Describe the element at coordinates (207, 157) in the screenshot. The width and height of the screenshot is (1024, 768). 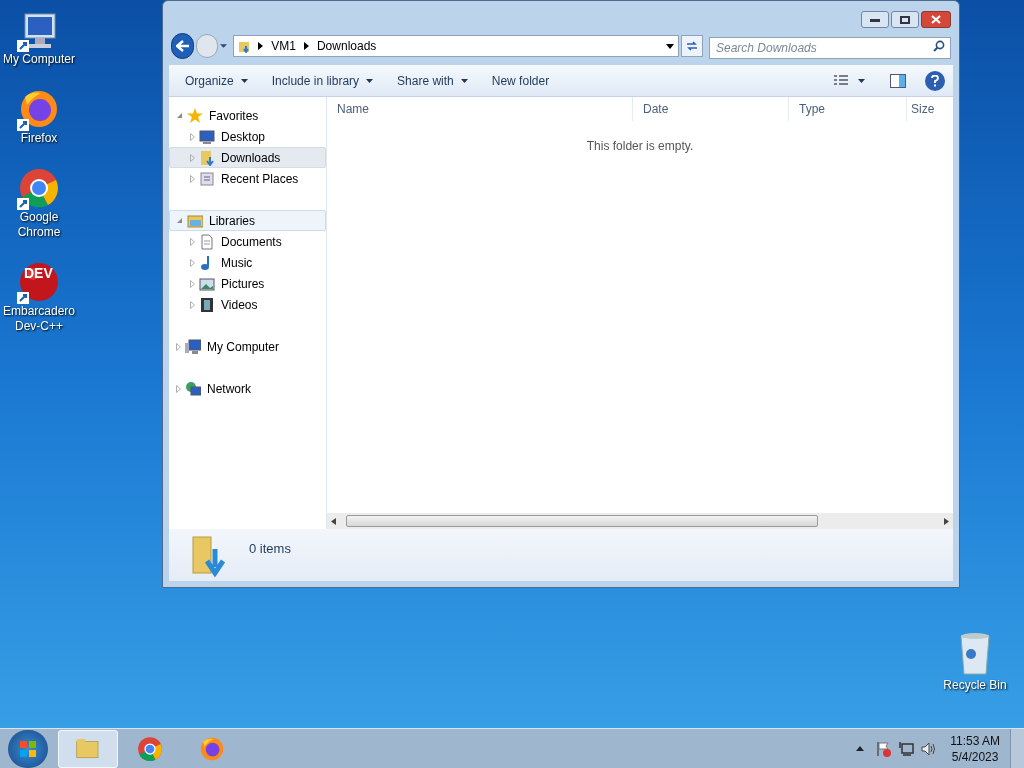
I see `folder-icon` at that location.